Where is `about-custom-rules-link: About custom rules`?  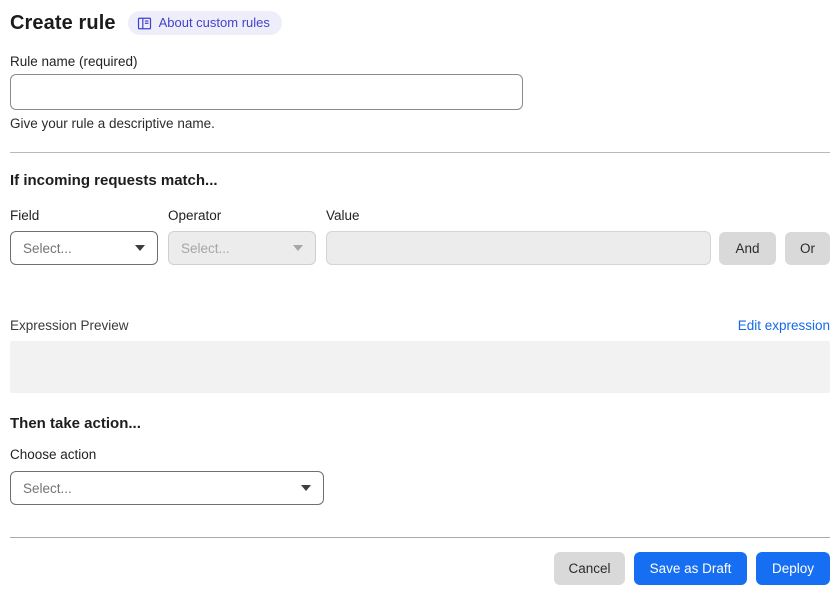
about-custom-rules-link: About custom rules is located at coordinates (204, 23).